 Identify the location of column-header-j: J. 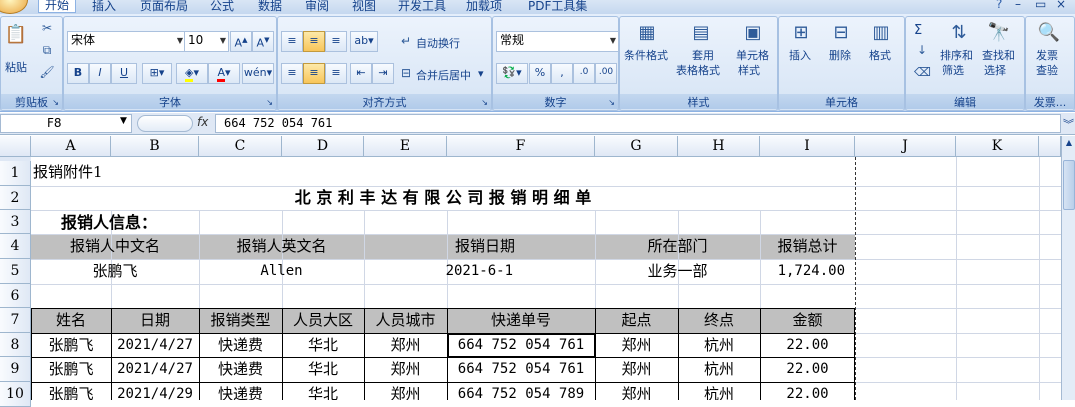
(905, 146).